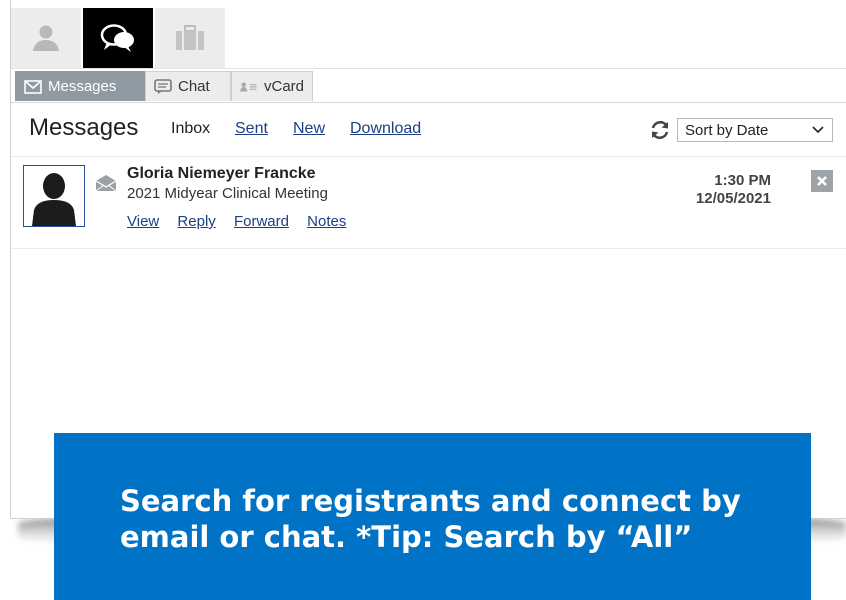 This screenshot has height=600, width=846. I want to click on notes-link: Notes, so click(326, 221).